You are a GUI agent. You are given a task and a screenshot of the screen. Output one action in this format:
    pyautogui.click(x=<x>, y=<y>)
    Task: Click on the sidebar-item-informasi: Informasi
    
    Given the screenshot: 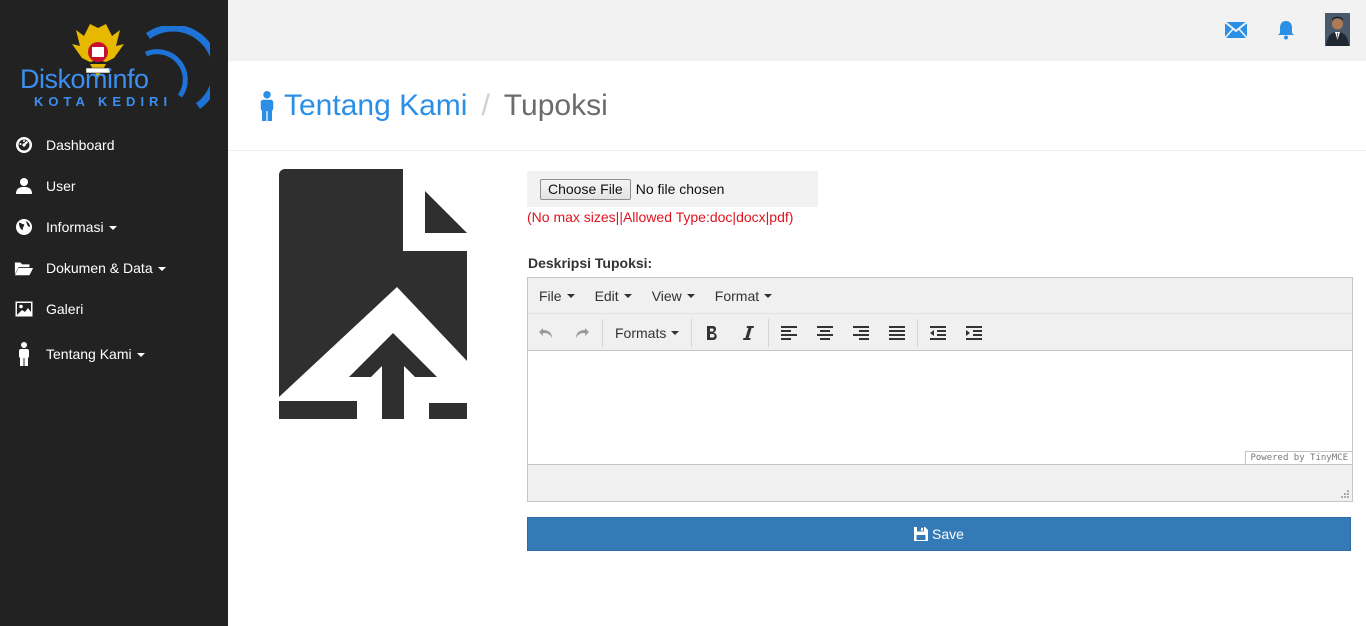 What is the action you would take?
    pyautogui.click(x=114, y=226)
    